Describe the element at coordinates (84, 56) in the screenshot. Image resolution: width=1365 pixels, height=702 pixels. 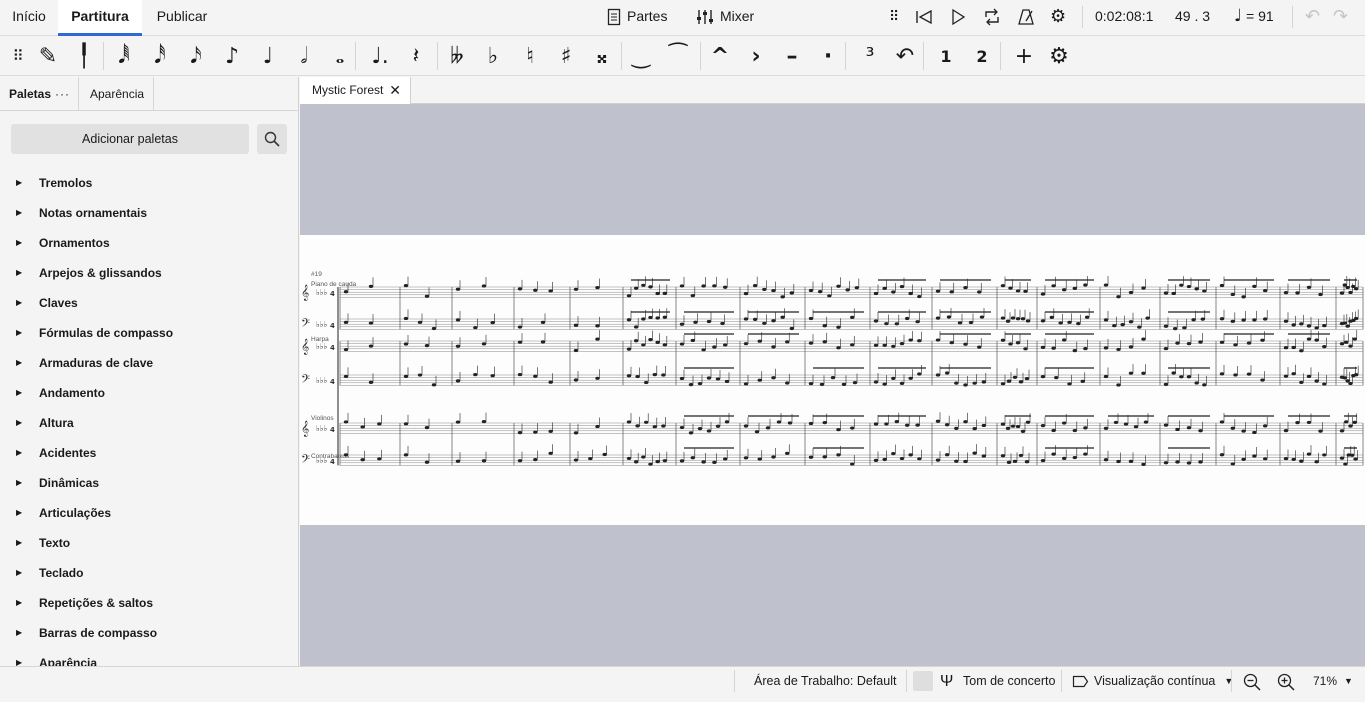
I see `input-cursor-icon: ╿` at that location.